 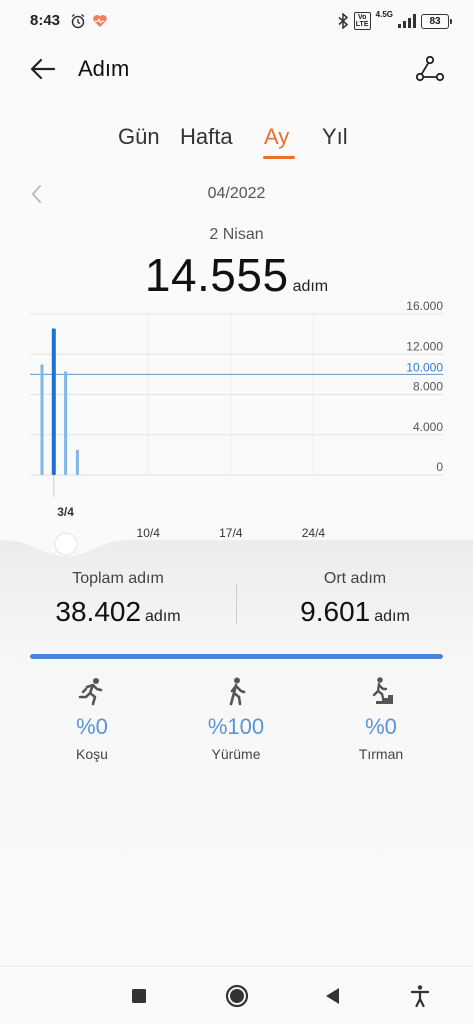 I want to click on system-nav-bar, so click(x=236, y=995).